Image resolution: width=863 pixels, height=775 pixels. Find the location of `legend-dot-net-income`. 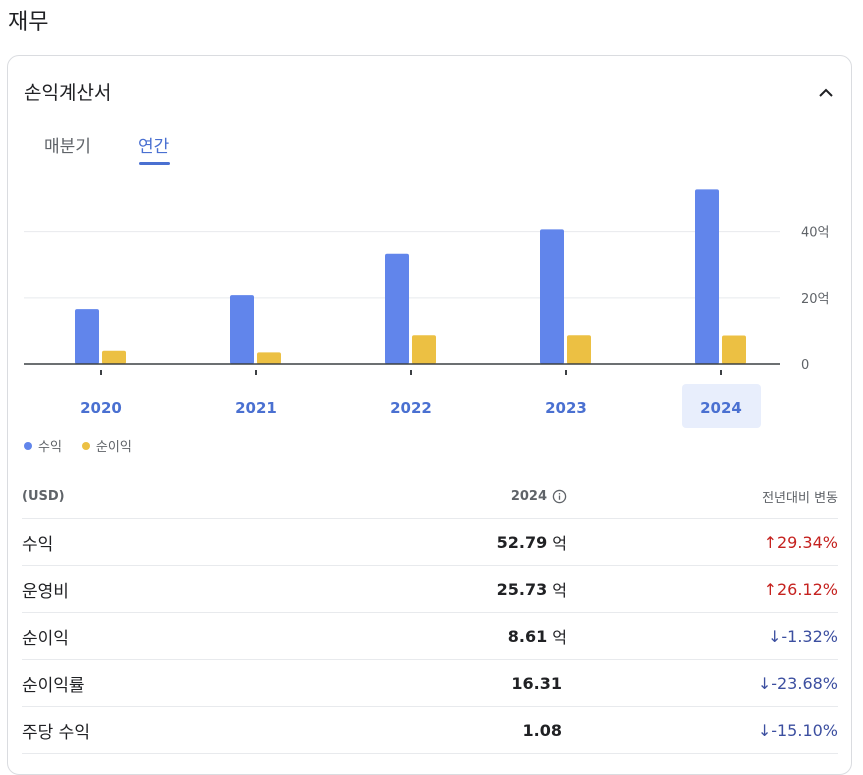

legend-dot-net-income is located at coordinates (85, 445).